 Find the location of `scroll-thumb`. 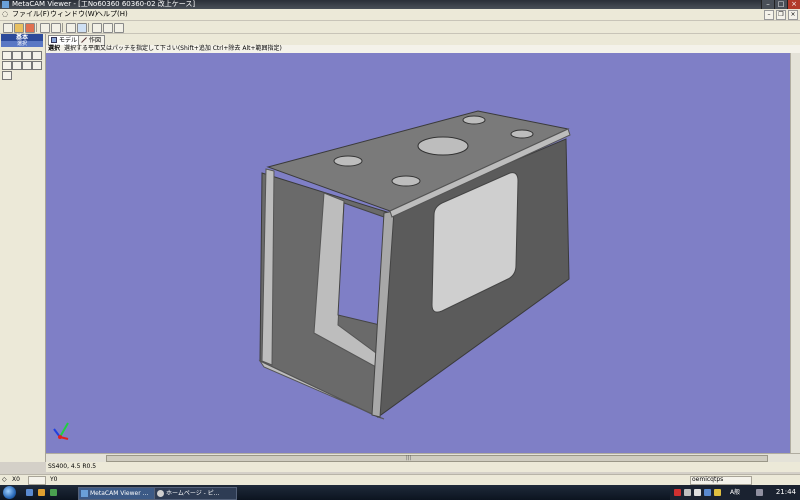

scroll-thumb is located at coordinates (437, 458).